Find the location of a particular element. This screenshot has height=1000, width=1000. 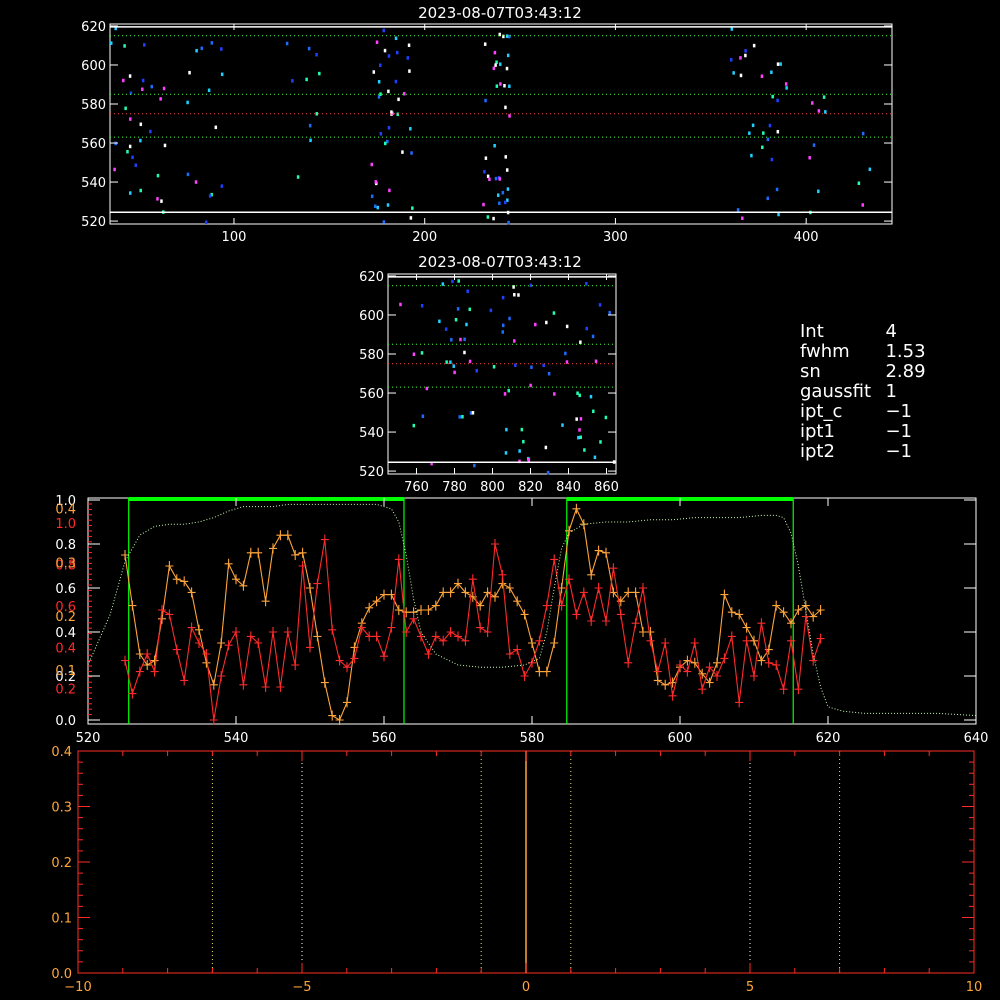

x-tick-label: 520 is located at coordinates (88, 738).